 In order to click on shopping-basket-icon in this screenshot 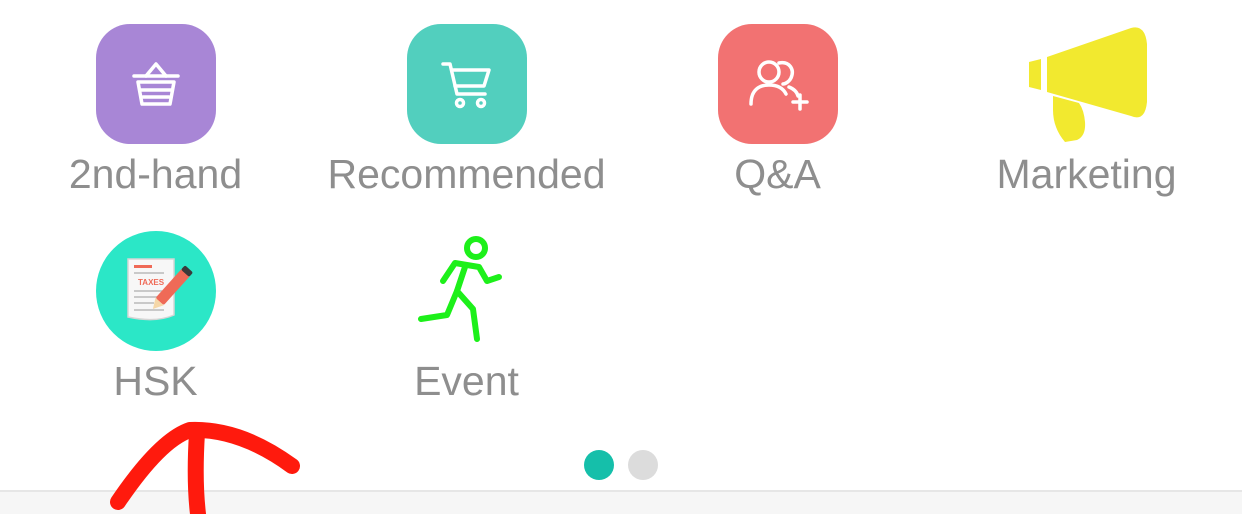, I will do `click(155, 84)`.